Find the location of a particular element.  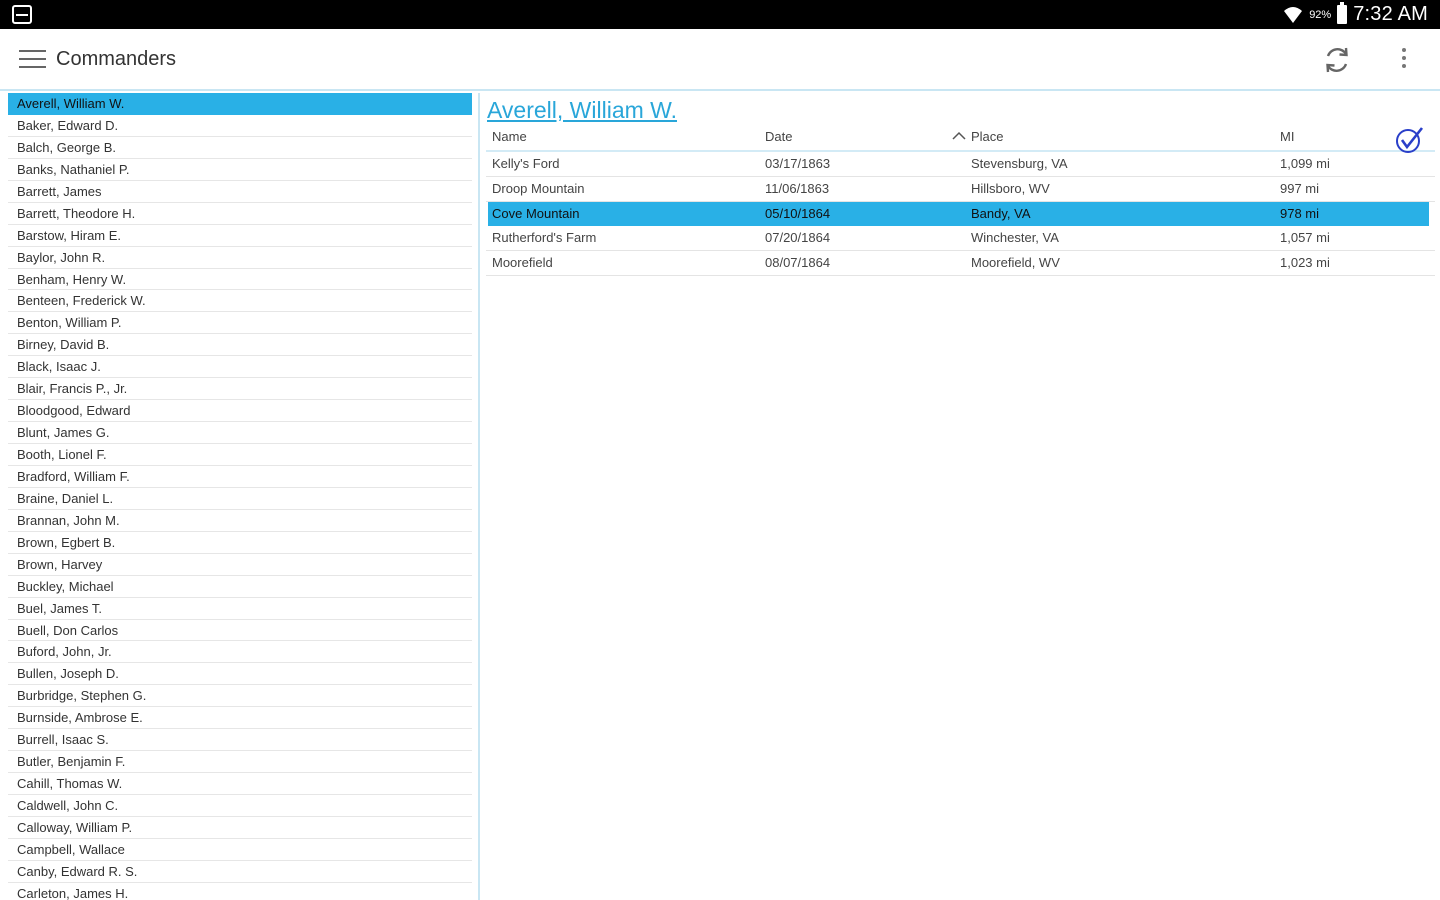

column-header-mi: MI is located at coordinates (1287, 137).